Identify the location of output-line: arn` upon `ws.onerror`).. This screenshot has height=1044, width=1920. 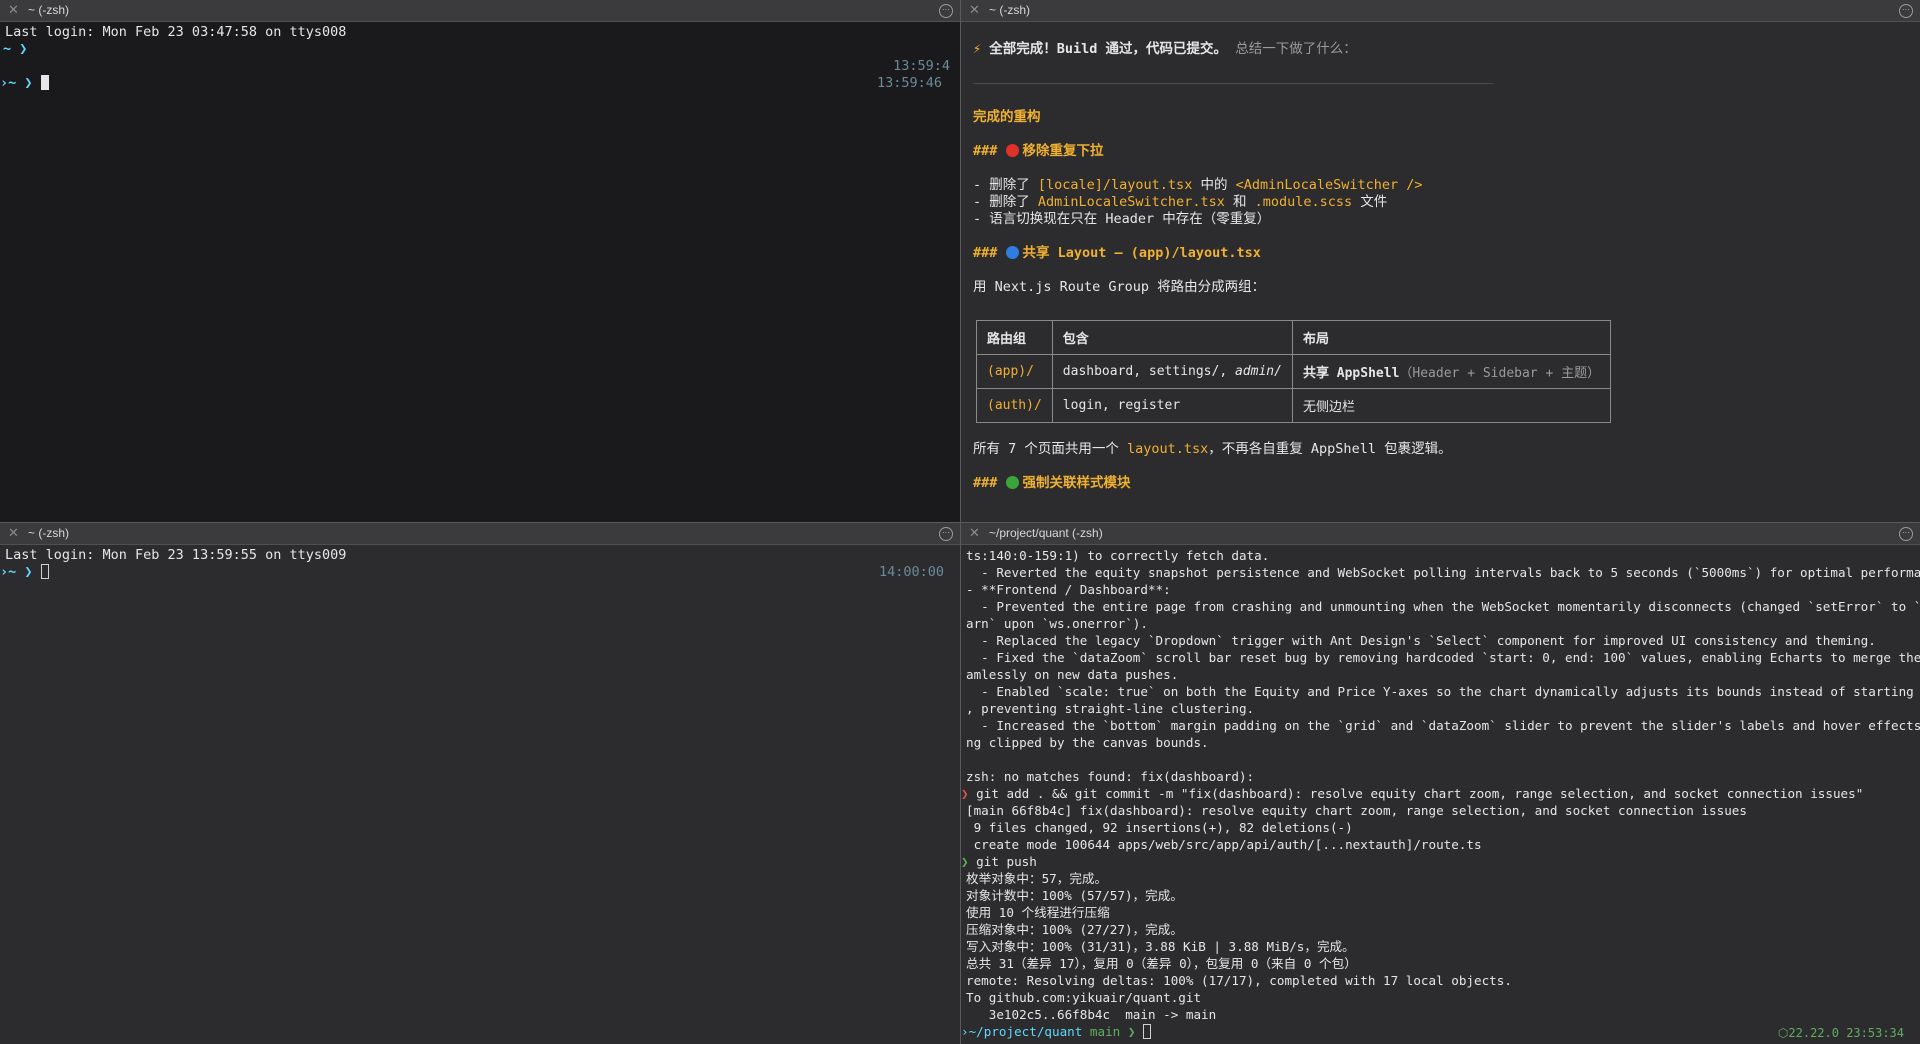
(1057, 623).